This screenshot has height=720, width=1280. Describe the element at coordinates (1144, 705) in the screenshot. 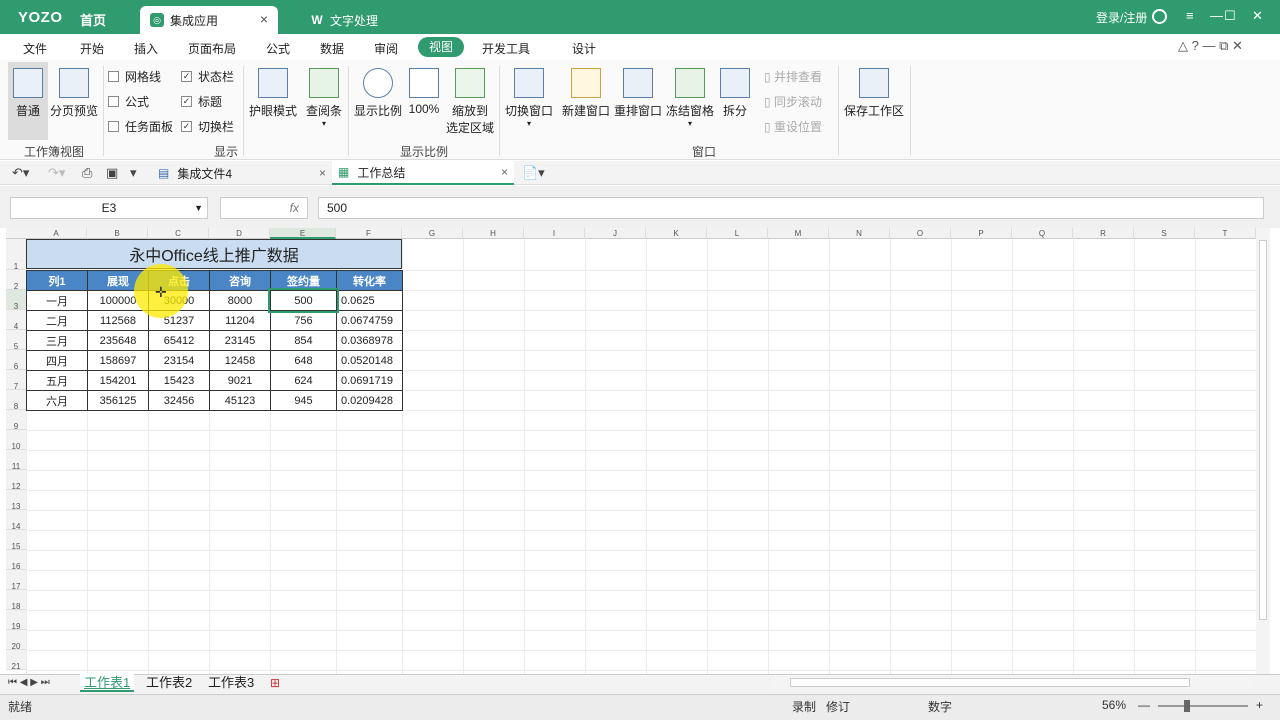

I see `zoom-out-button: —` at that location.